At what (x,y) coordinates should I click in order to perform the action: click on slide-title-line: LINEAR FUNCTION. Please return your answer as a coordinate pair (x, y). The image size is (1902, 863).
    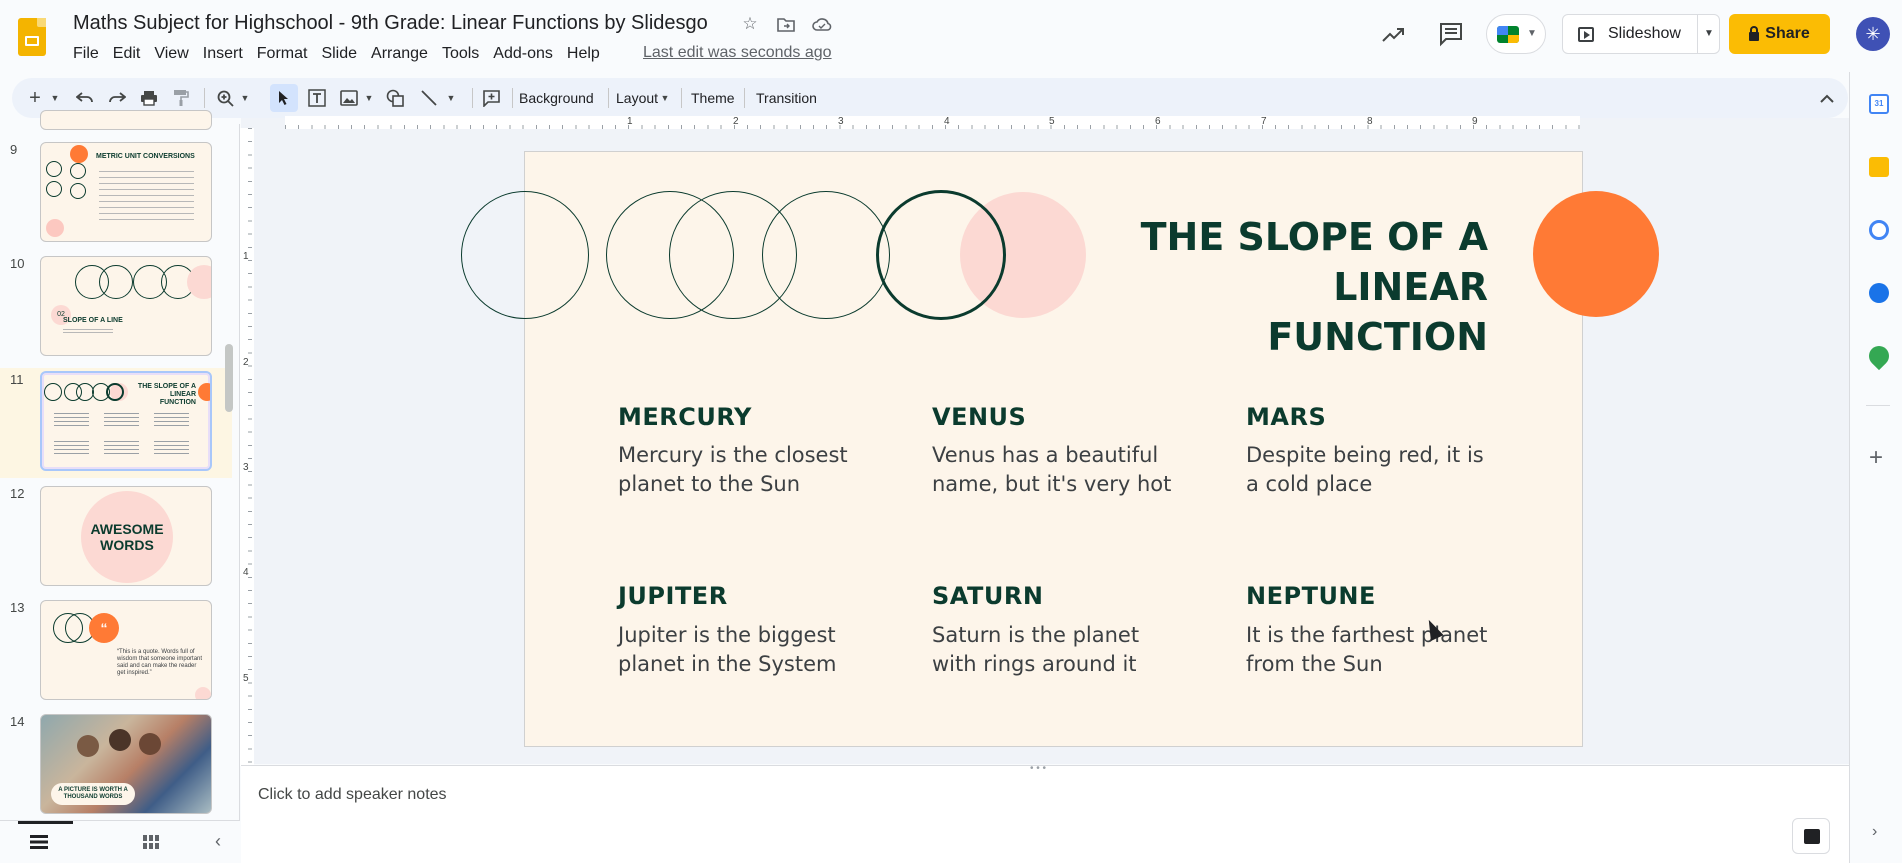
    Looking at the image, I should click on (1377, 312).